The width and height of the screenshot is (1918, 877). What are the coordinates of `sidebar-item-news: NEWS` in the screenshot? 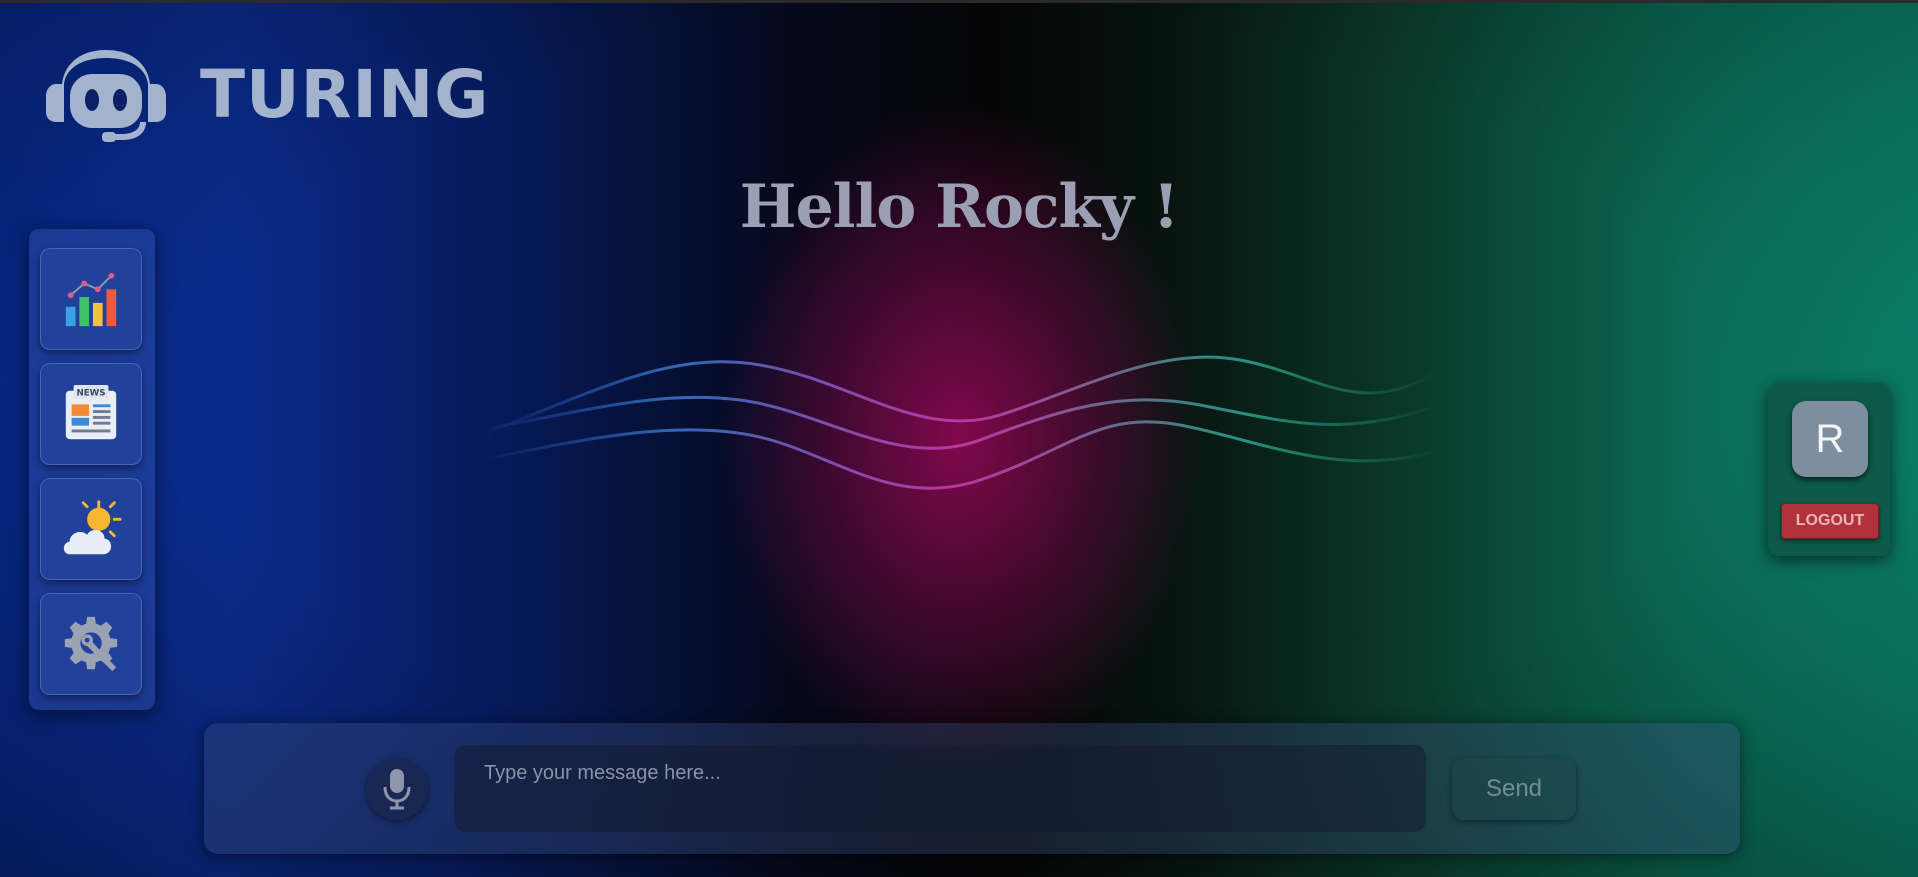 It's located at (91, 414).